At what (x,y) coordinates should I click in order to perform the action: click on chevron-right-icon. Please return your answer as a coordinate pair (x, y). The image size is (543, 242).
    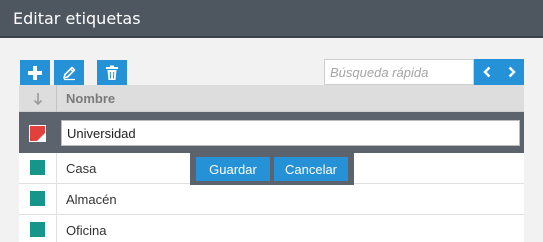
    Looking at the image, I should click on (512, 72).